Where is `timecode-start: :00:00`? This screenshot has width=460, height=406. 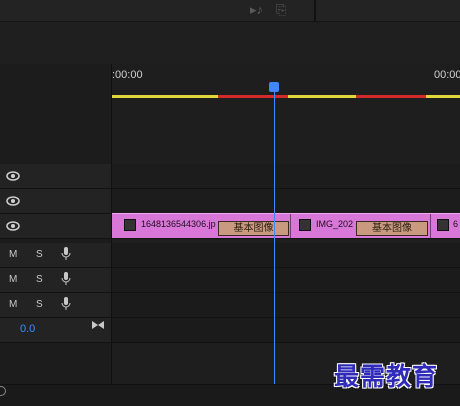 timecode-start: :00:00 is located at coordinates (127, 75).